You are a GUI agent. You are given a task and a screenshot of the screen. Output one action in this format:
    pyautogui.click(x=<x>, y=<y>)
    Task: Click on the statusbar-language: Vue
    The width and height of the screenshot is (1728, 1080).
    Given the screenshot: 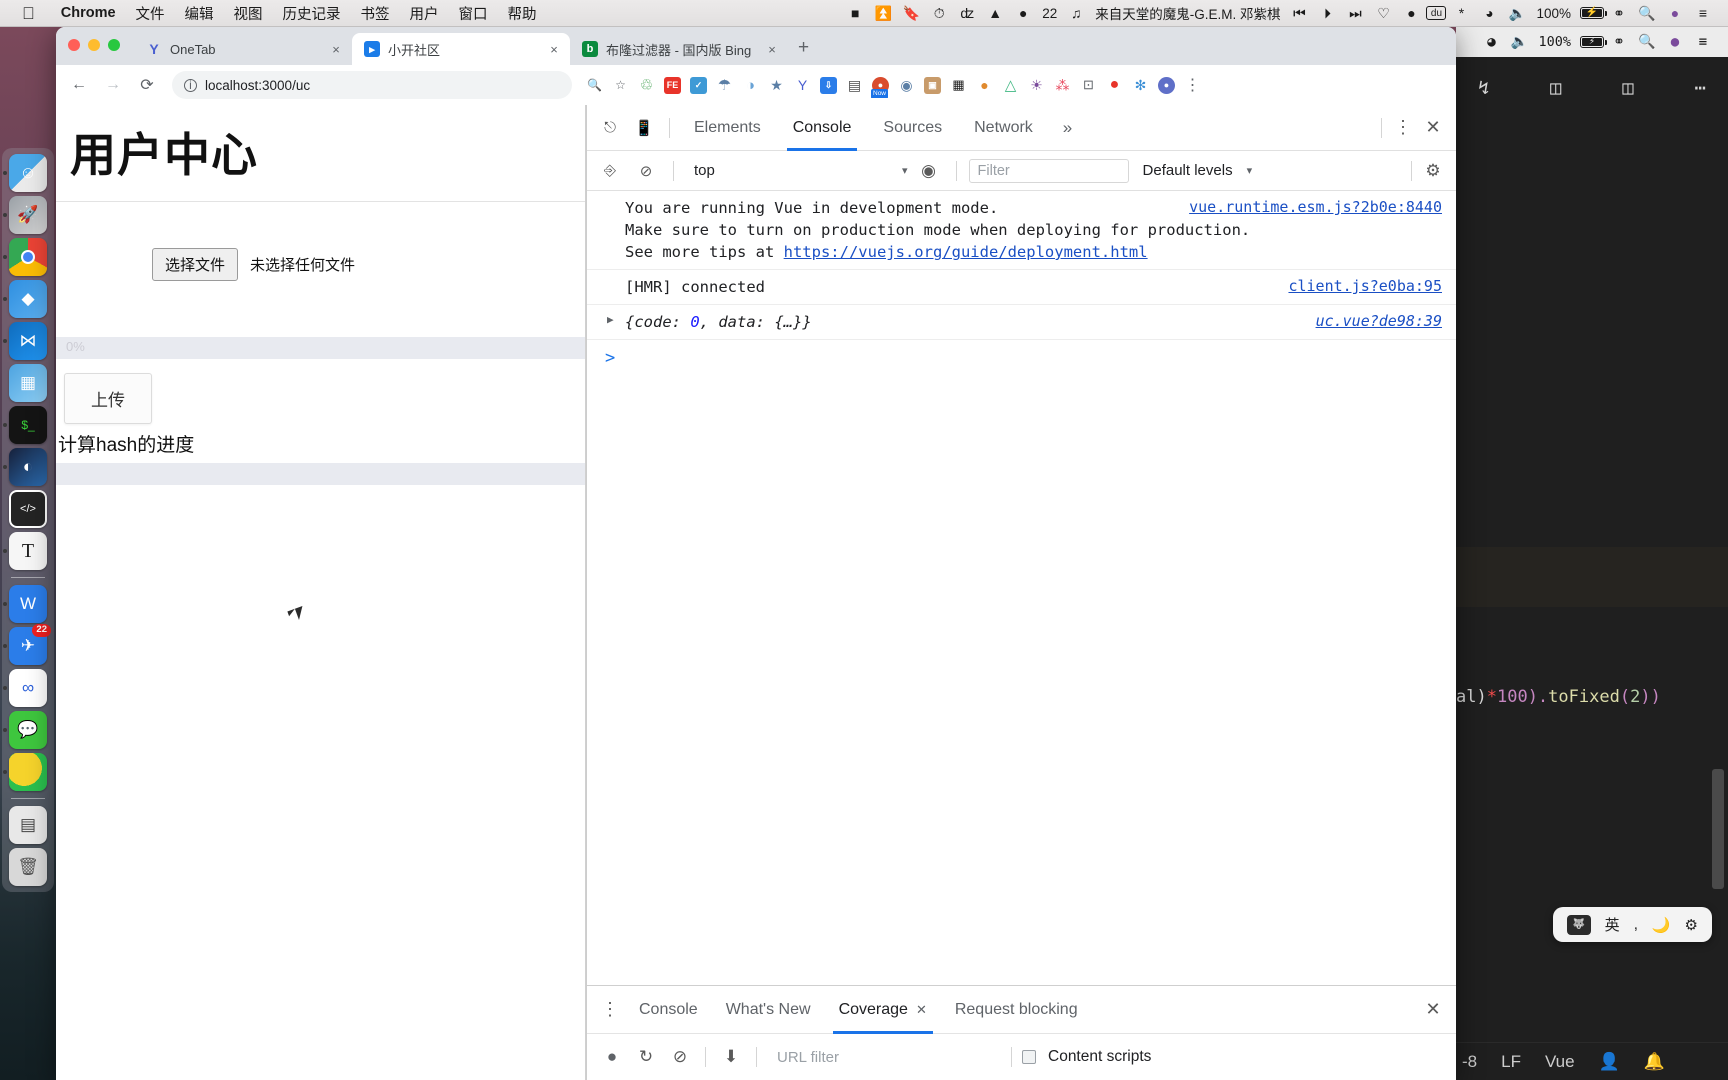 What is the action you would take?
    pyautogui.click(x=1560, y=1062)
    